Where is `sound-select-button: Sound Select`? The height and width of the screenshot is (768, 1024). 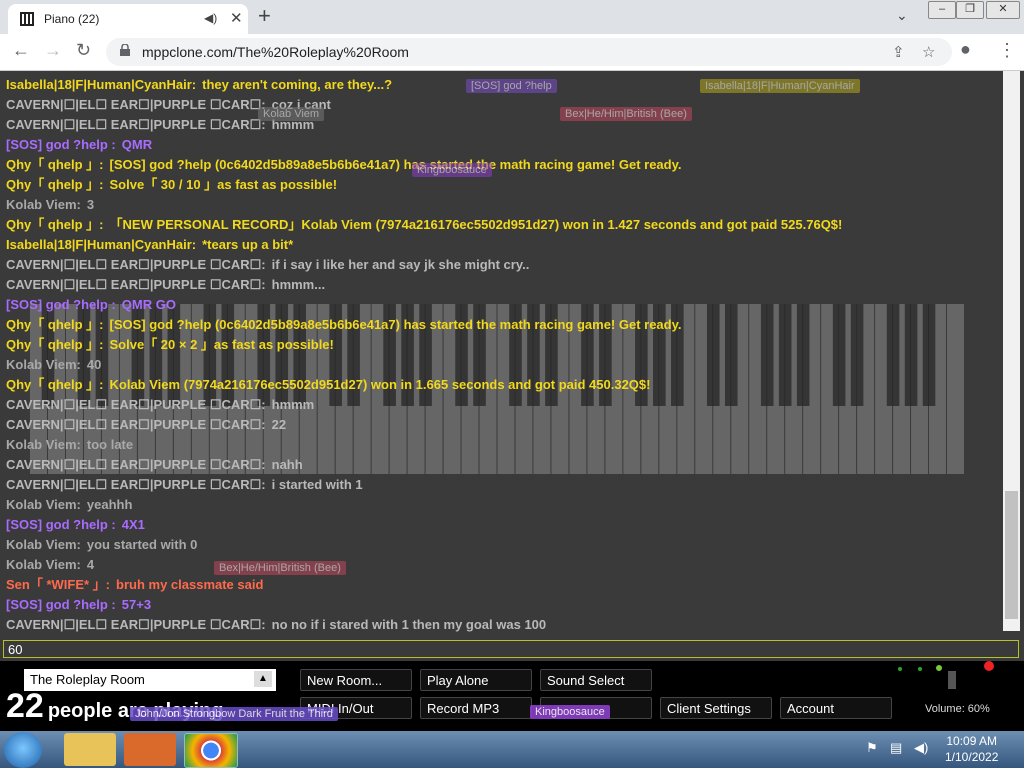
sound-select-button: Sound Select is located at coordinates (596, 680).